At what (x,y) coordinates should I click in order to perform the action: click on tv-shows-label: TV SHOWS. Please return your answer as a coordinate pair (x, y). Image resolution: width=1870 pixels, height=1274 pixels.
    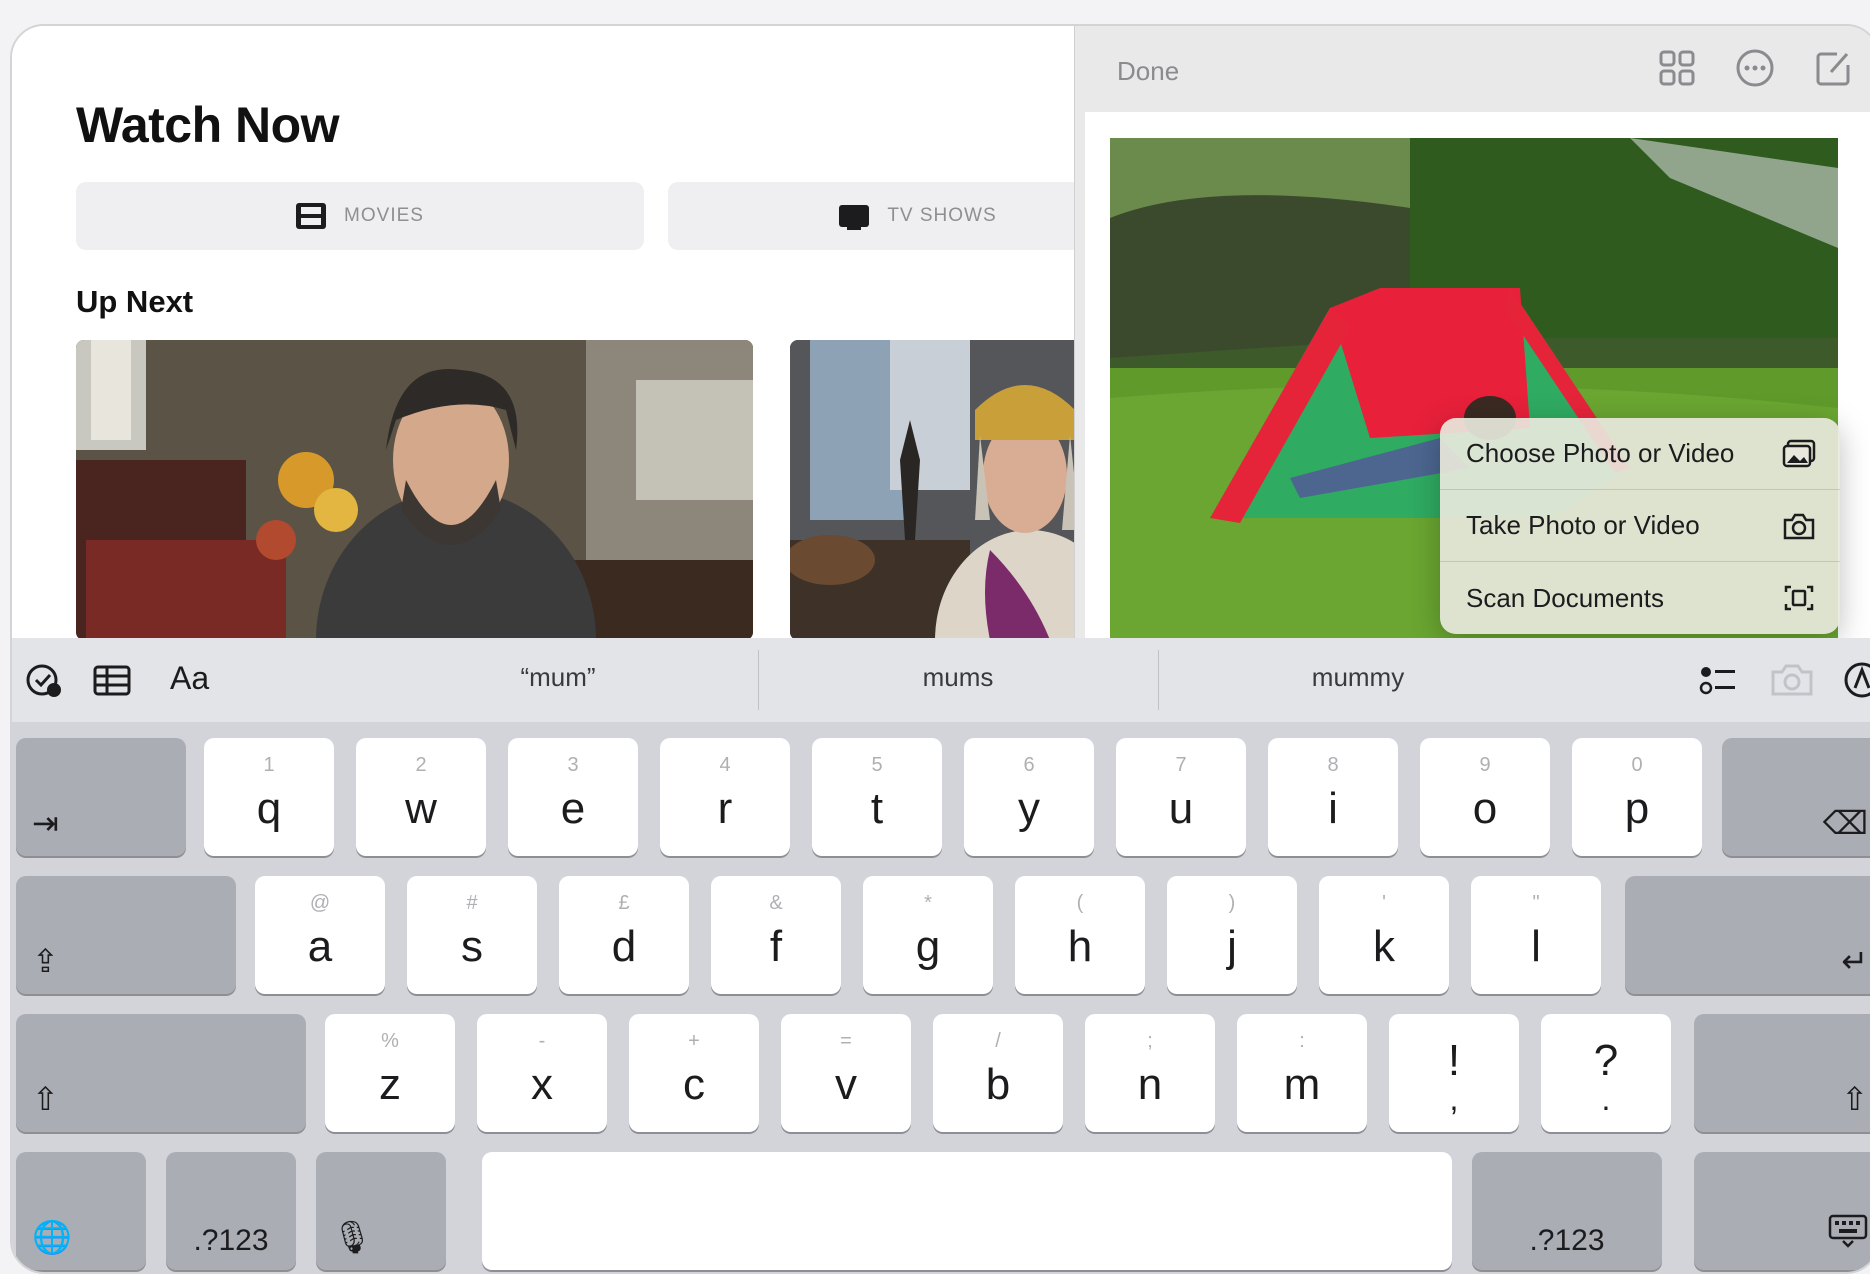
    Looking at the image, I should click on (942, 215).